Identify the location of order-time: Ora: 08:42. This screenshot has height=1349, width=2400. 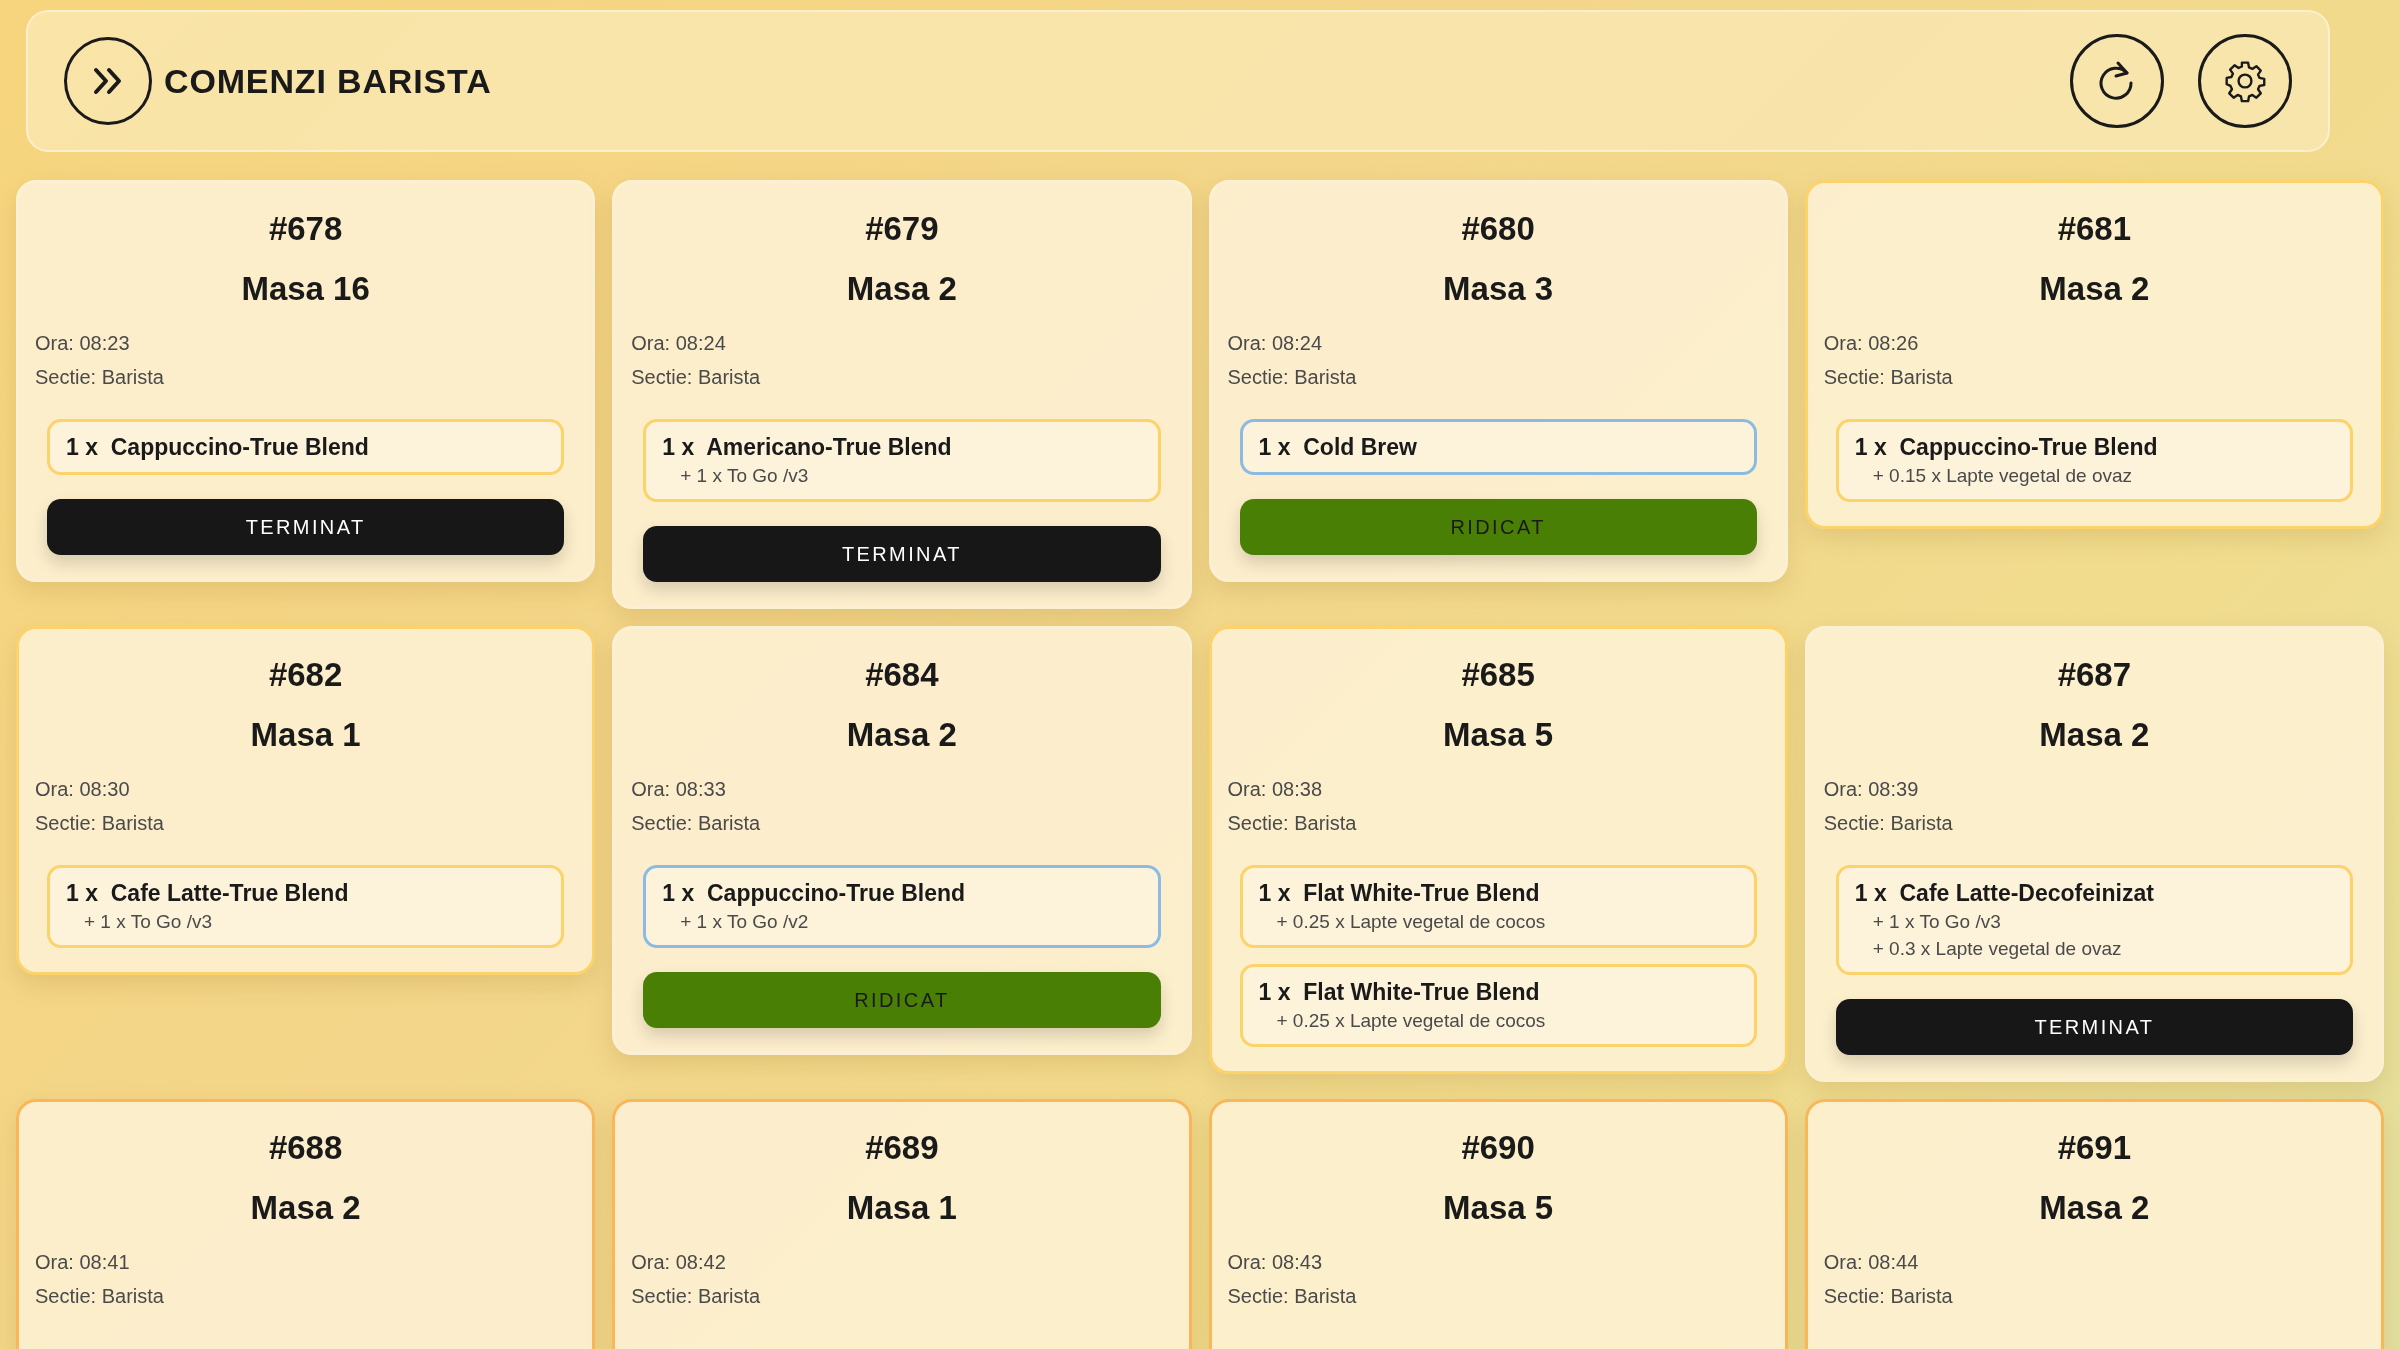
(679, 1262).